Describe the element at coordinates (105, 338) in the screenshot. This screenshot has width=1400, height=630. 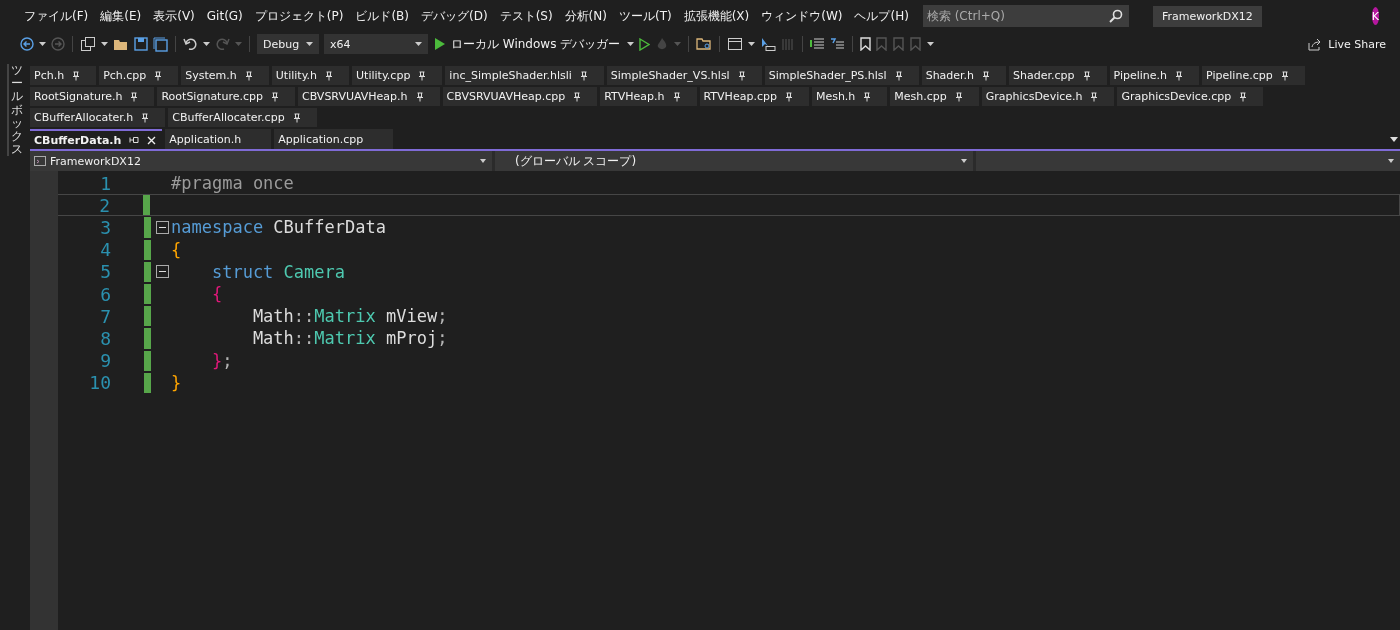
I see `line-number: 8` at that location.